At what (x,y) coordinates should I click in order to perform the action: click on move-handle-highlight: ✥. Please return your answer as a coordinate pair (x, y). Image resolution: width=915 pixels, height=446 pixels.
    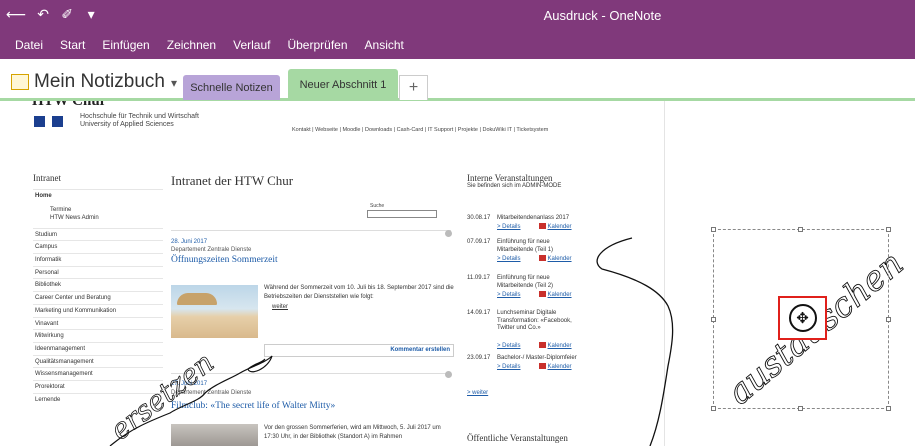
    Looking at the image, I should click on (802, 318).